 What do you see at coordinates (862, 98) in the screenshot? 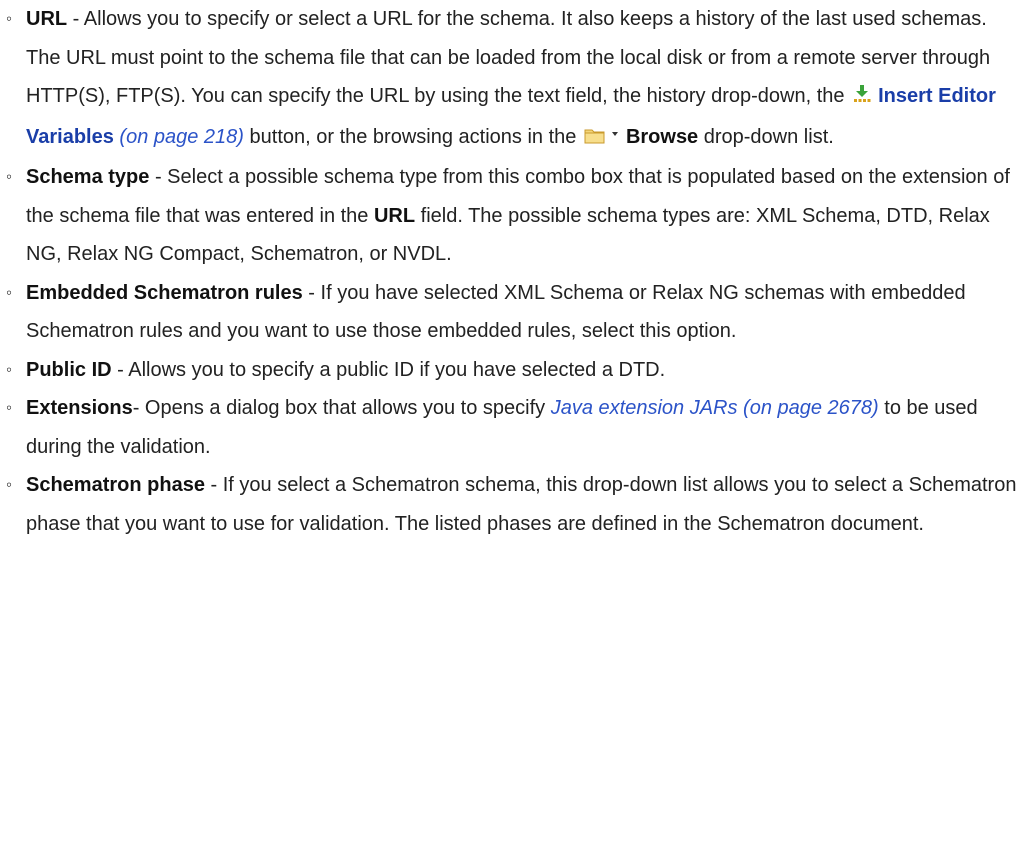
I see `insert-variables-icon` at bounding box center [862, 98].